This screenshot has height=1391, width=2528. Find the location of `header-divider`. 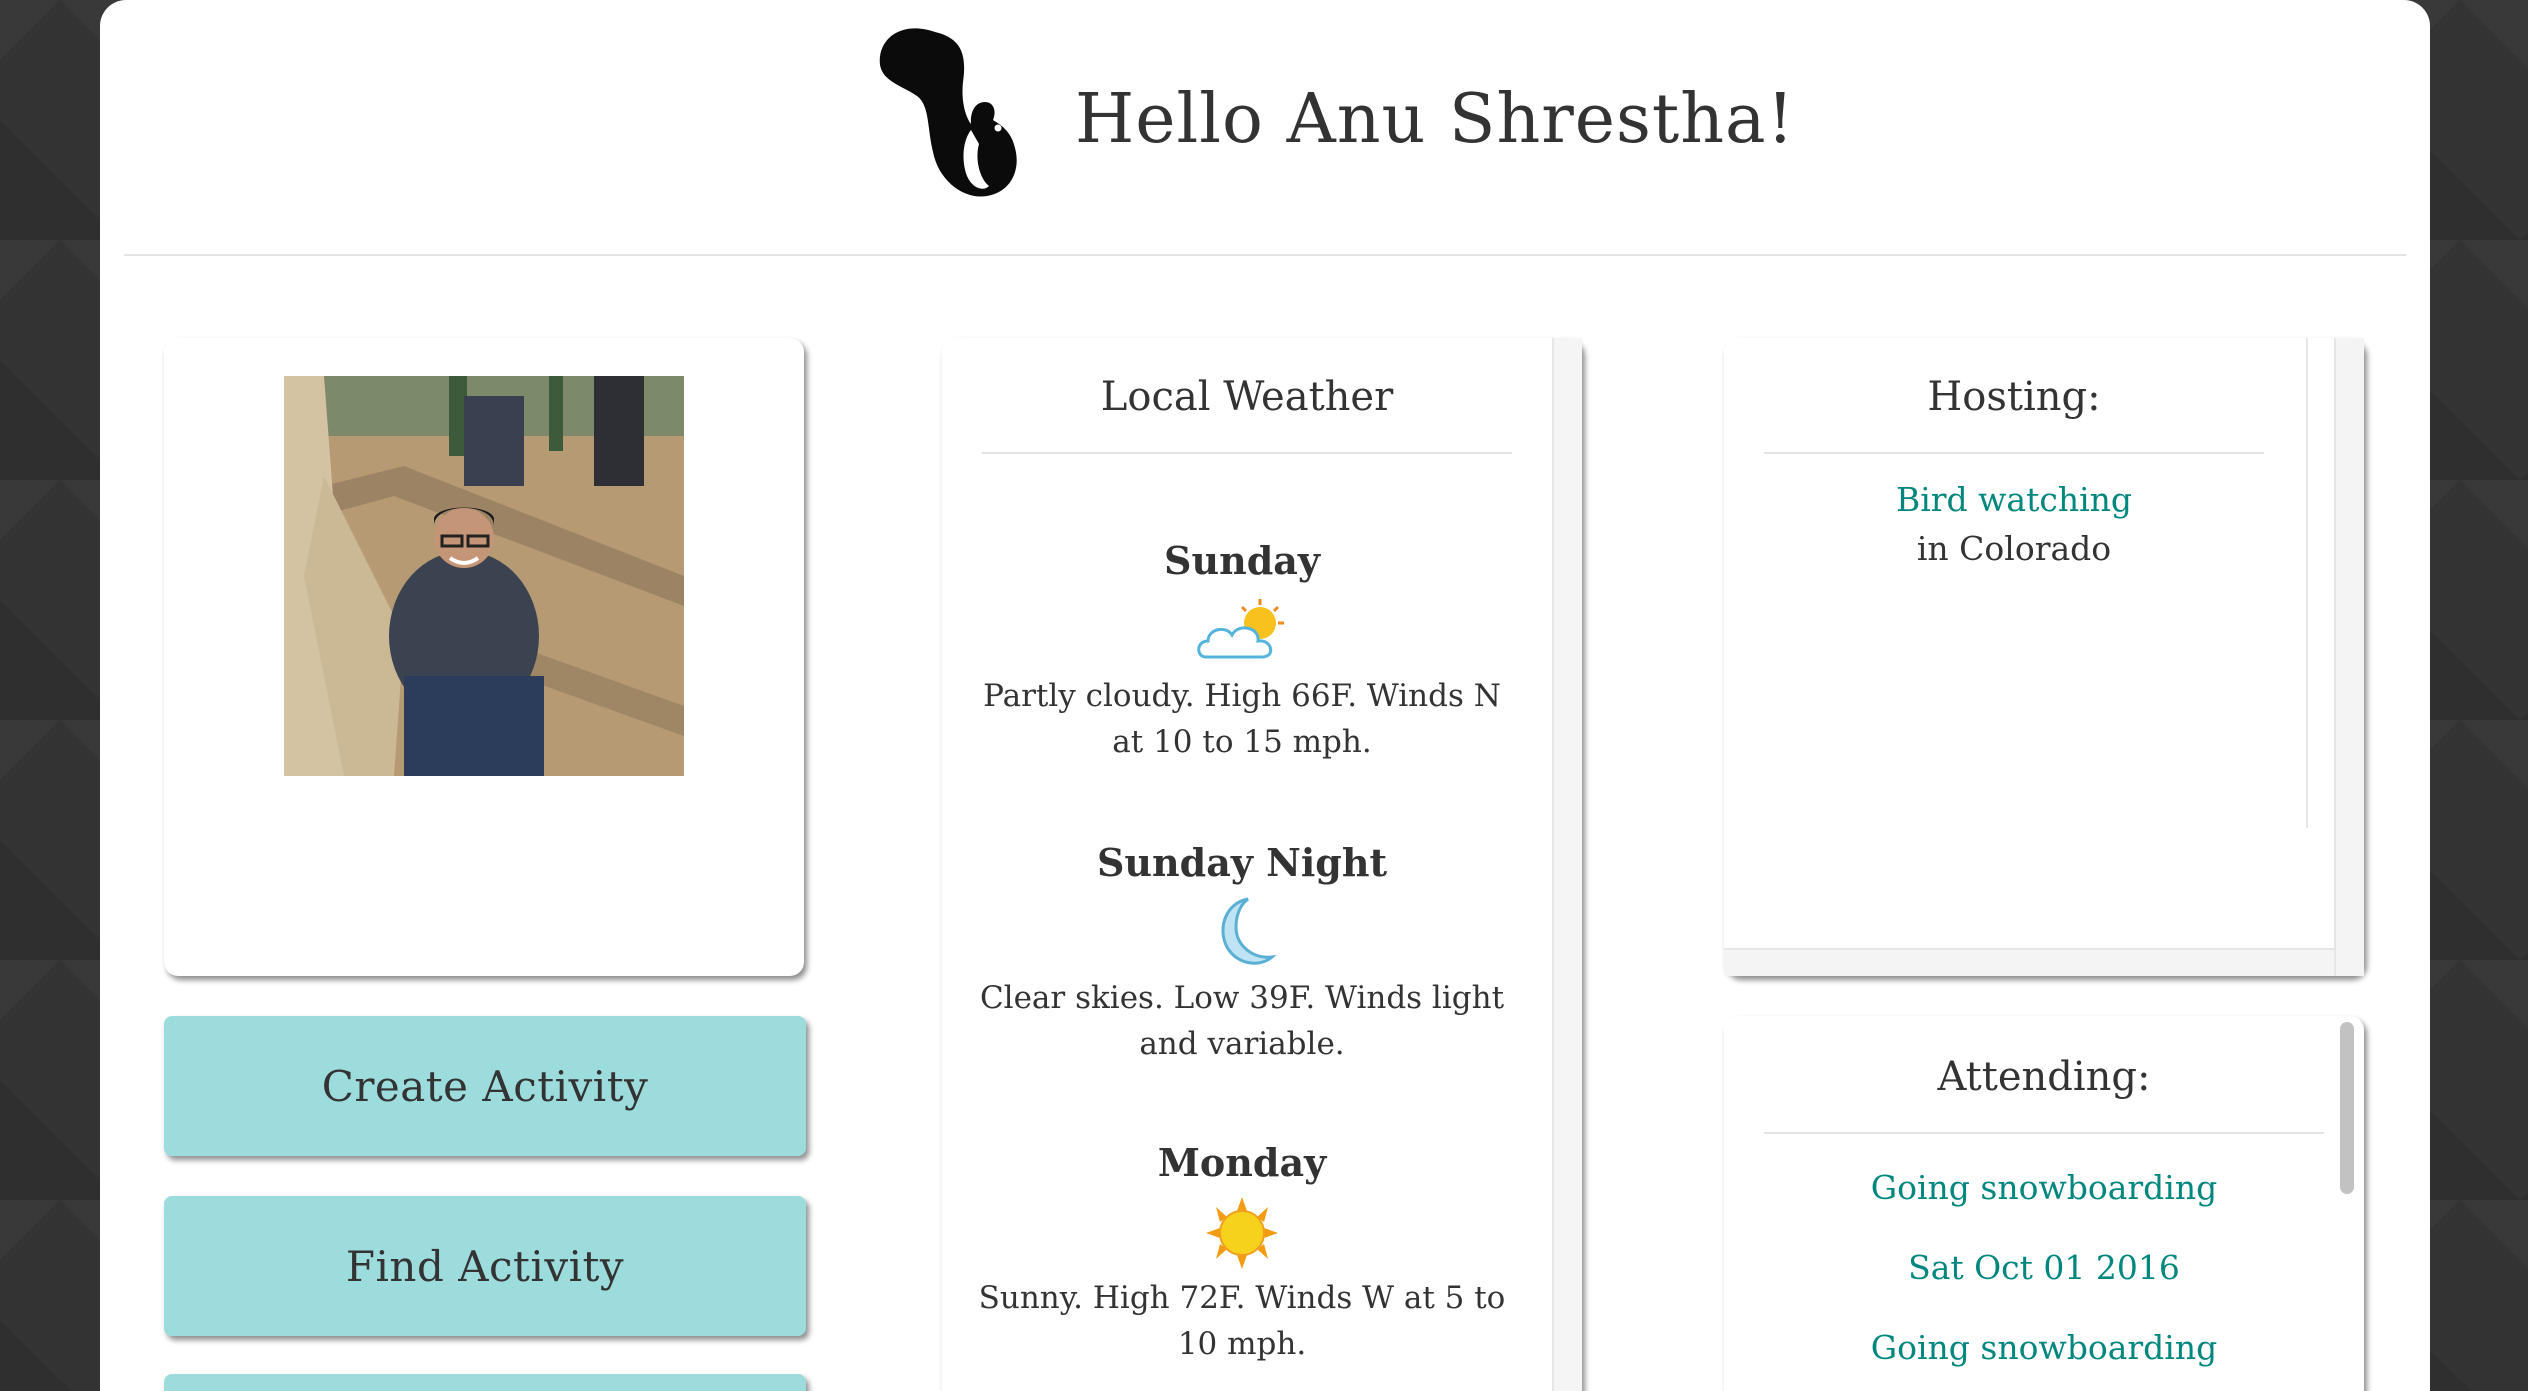

header-divider is located at coordinates (1265, 255).